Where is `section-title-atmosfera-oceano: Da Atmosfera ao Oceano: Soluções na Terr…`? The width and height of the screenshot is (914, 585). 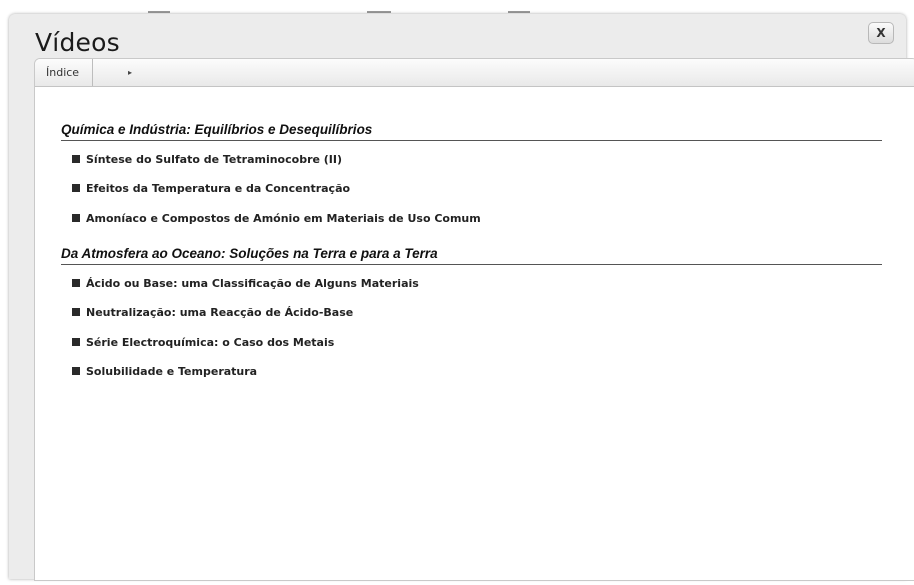 section-title-atmosfera-oceano: Da Atmosfera ao Oceano: Soluções na Terr… is located at coordinates (471, 255).